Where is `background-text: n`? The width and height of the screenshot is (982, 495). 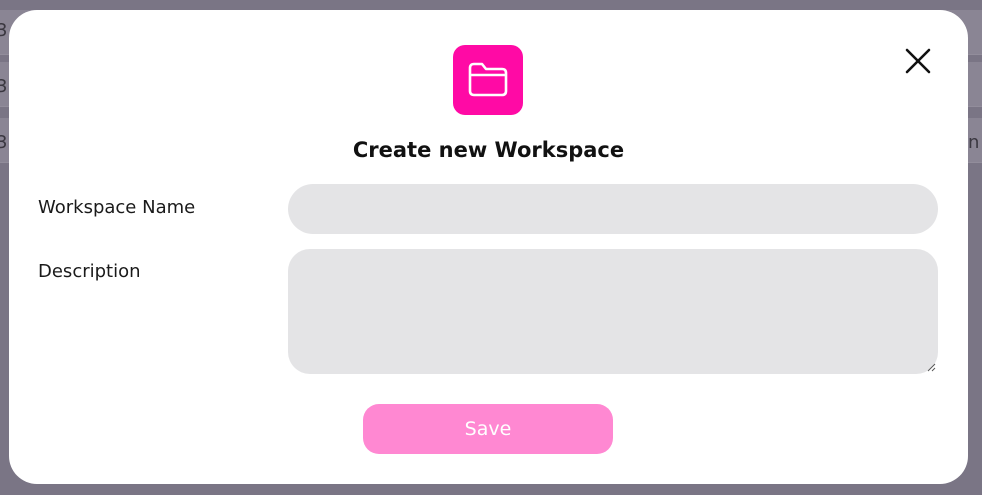 background-text: n is located at coordinates (974, 142).